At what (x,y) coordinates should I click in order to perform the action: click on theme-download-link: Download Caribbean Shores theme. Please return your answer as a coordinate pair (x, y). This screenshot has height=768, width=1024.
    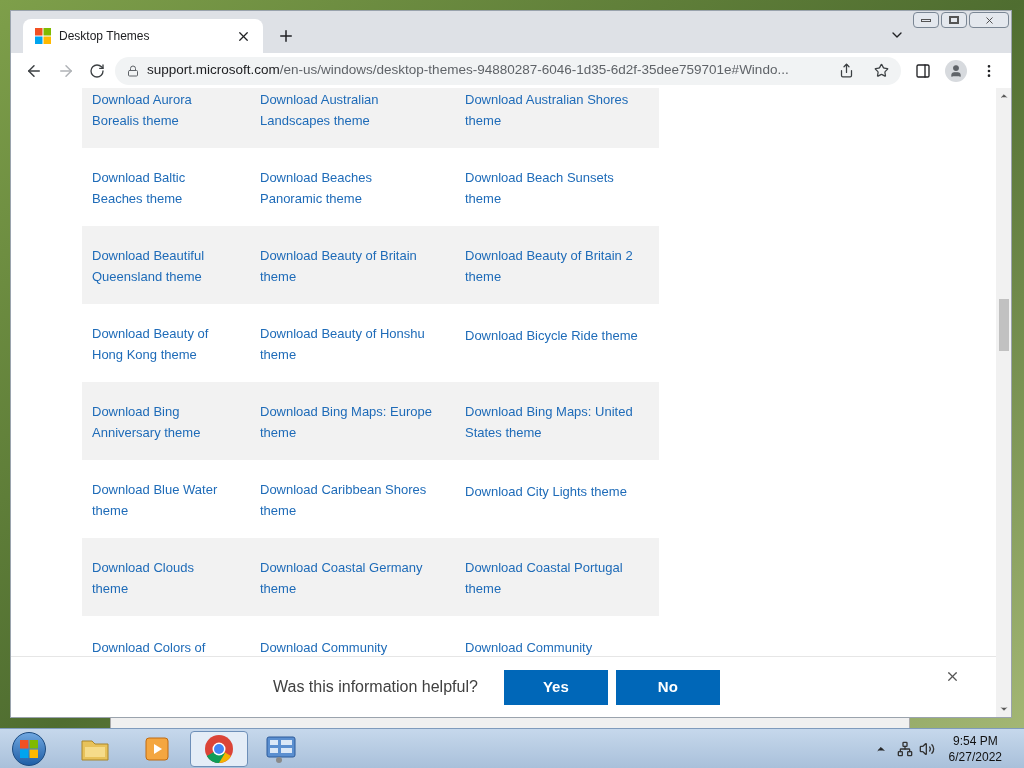
    Looking at the image, I should click on (347, 500).